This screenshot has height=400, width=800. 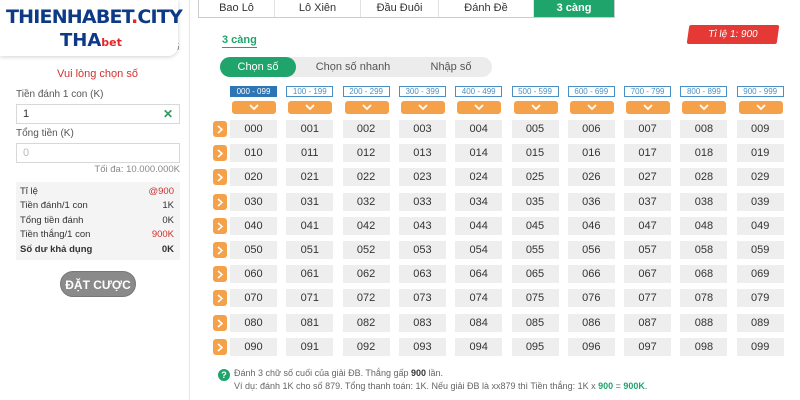 What do you see at coordinates (422, 129) in the screenshot?
I see `number-cell: 003` at bounding box center [422, 129].